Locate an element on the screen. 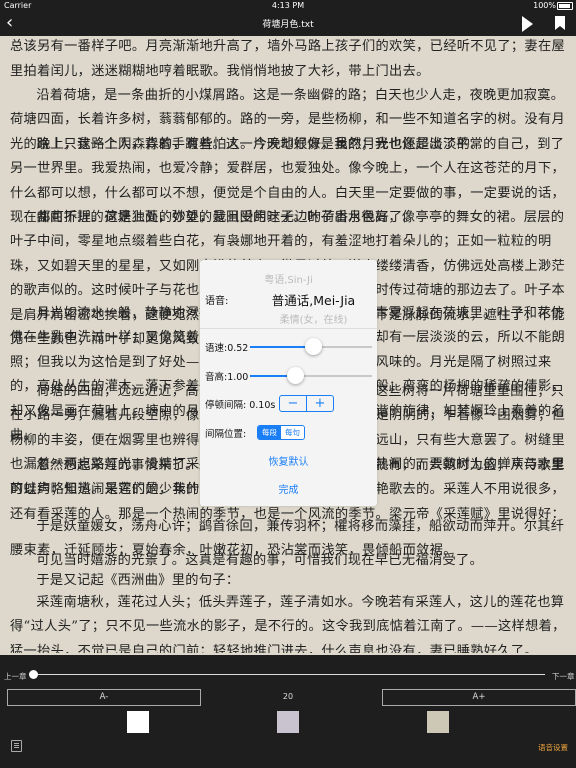 The width and height of the screenshot is (576, 768). chapter-progress-thumb is located at coordinates (33, 674).